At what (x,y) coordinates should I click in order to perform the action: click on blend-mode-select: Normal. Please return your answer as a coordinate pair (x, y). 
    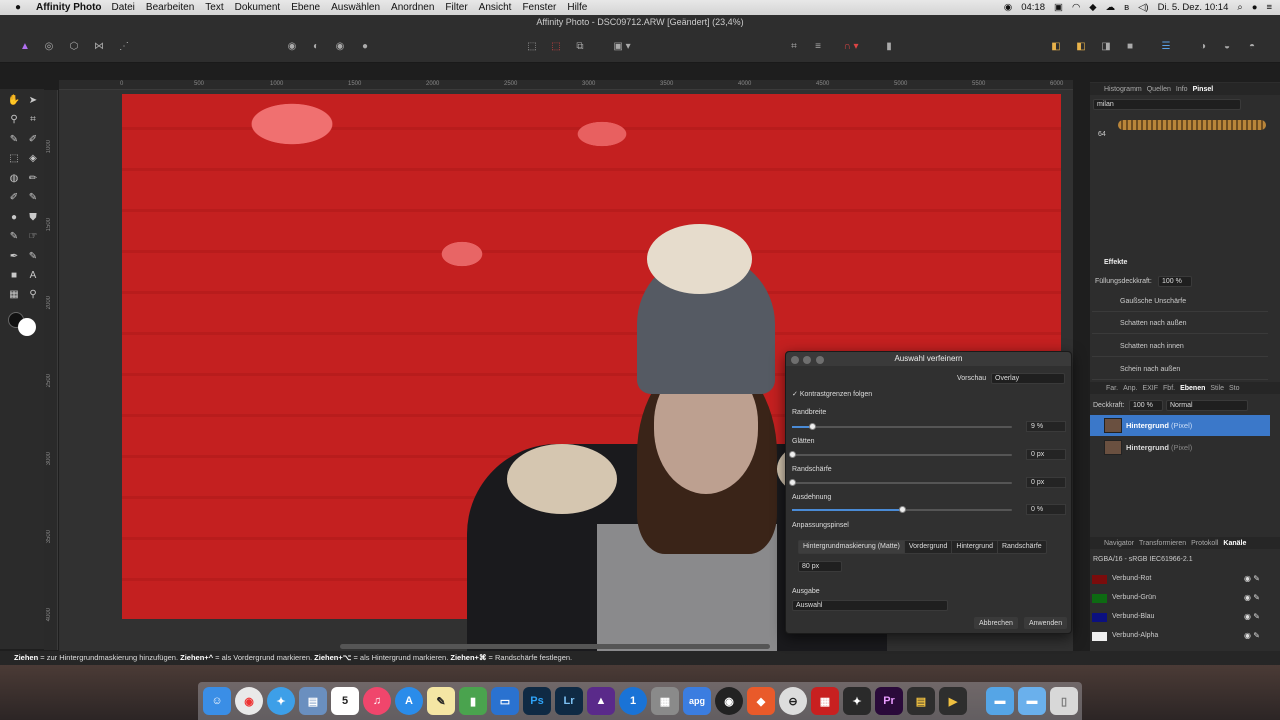
    Looking at the image, I should click on (1207, 405).